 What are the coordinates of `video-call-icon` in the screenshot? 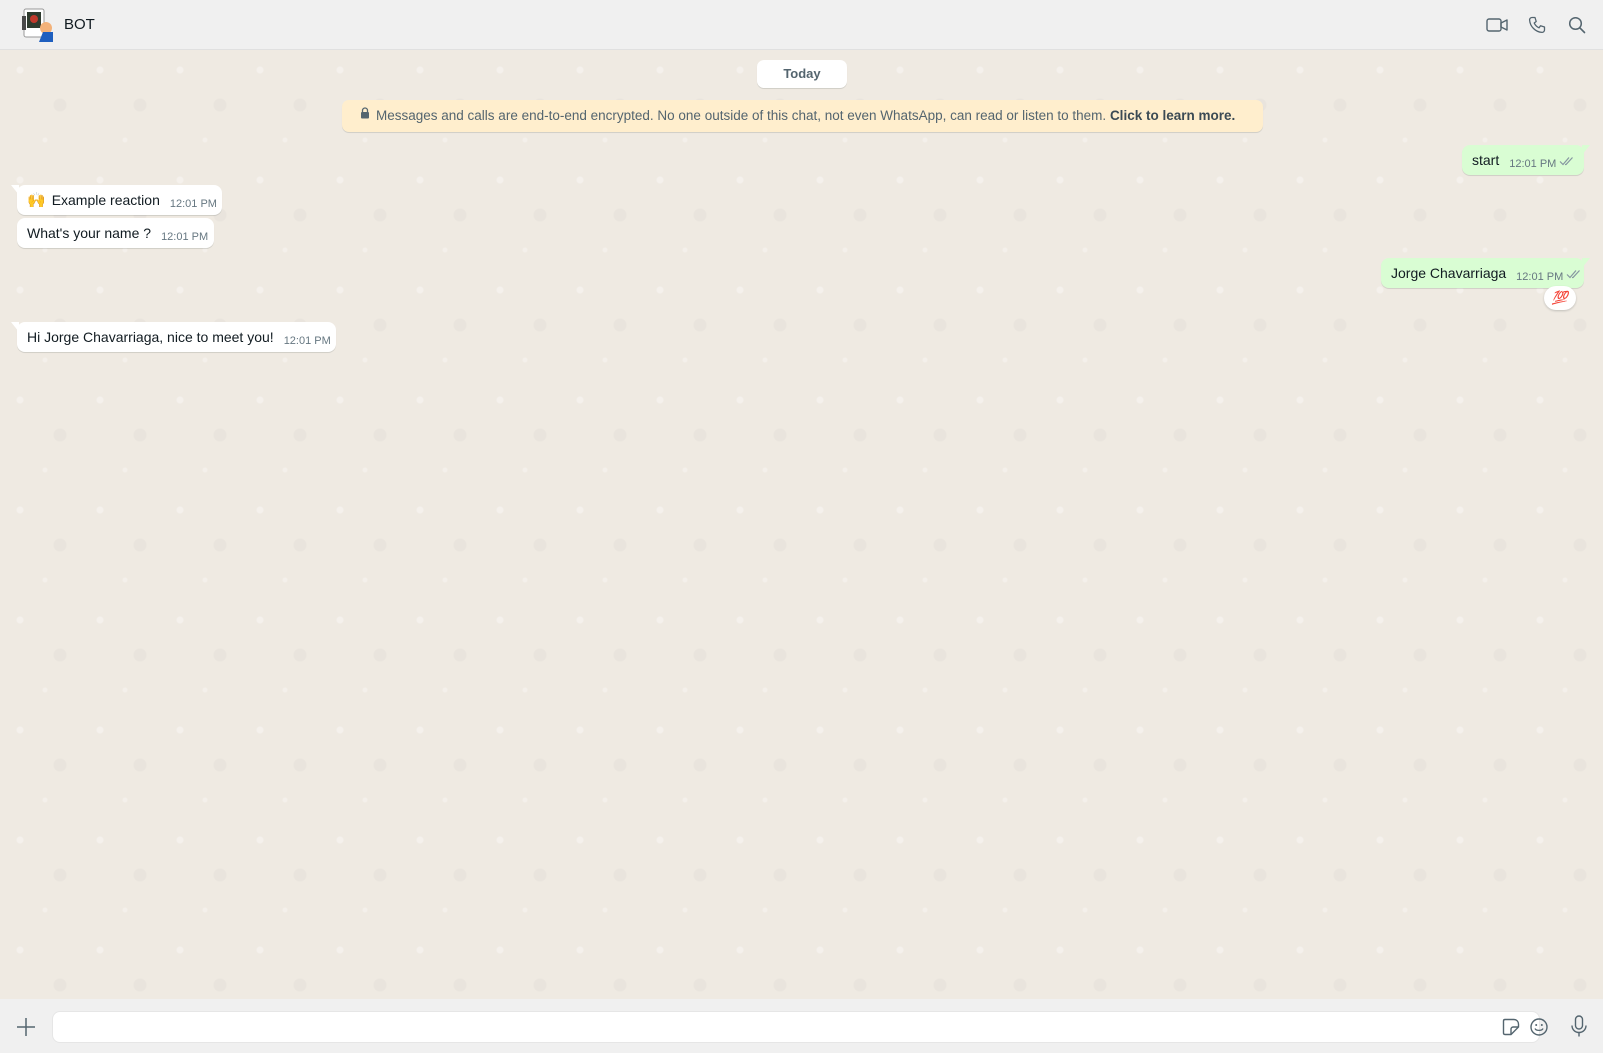 It's located at (1497, 25).